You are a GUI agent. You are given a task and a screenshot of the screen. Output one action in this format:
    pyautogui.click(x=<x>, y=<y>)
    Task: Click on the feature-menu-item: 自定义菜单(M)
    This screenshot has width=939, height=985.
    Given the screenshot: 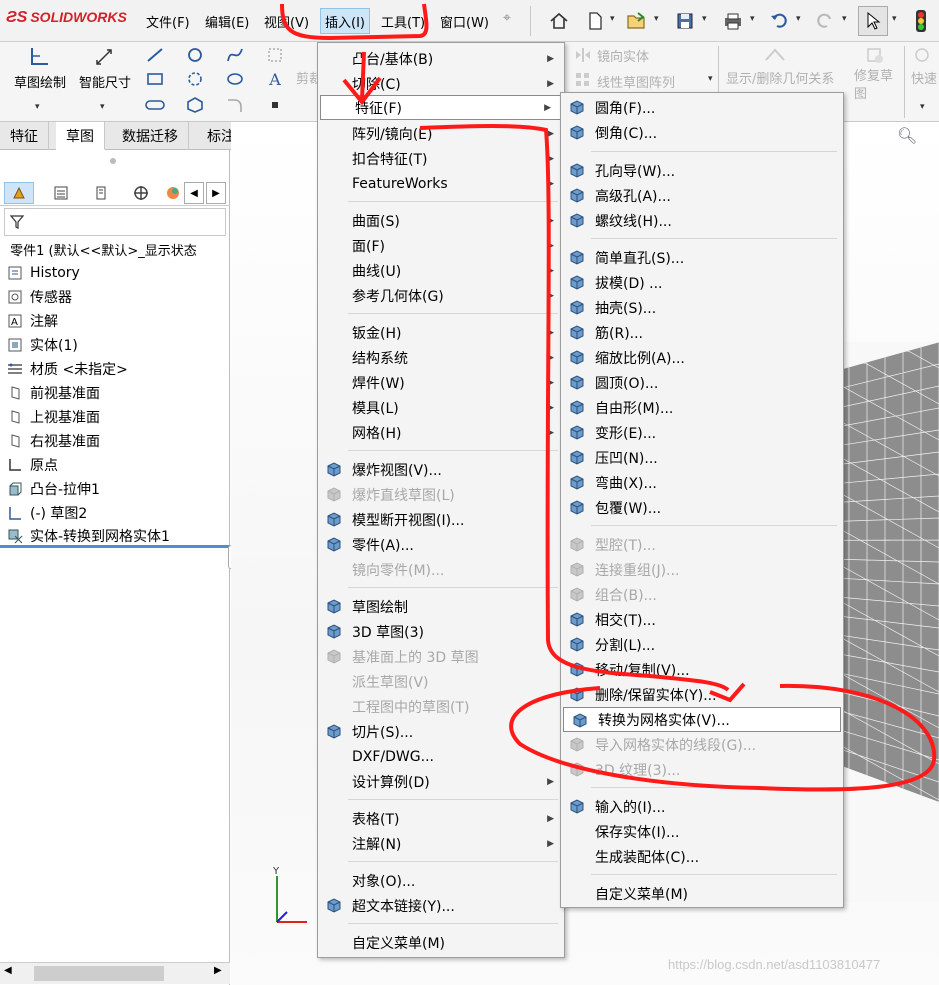 What is the action you would take?
    pyautogui.click(x=702, y=893)
    